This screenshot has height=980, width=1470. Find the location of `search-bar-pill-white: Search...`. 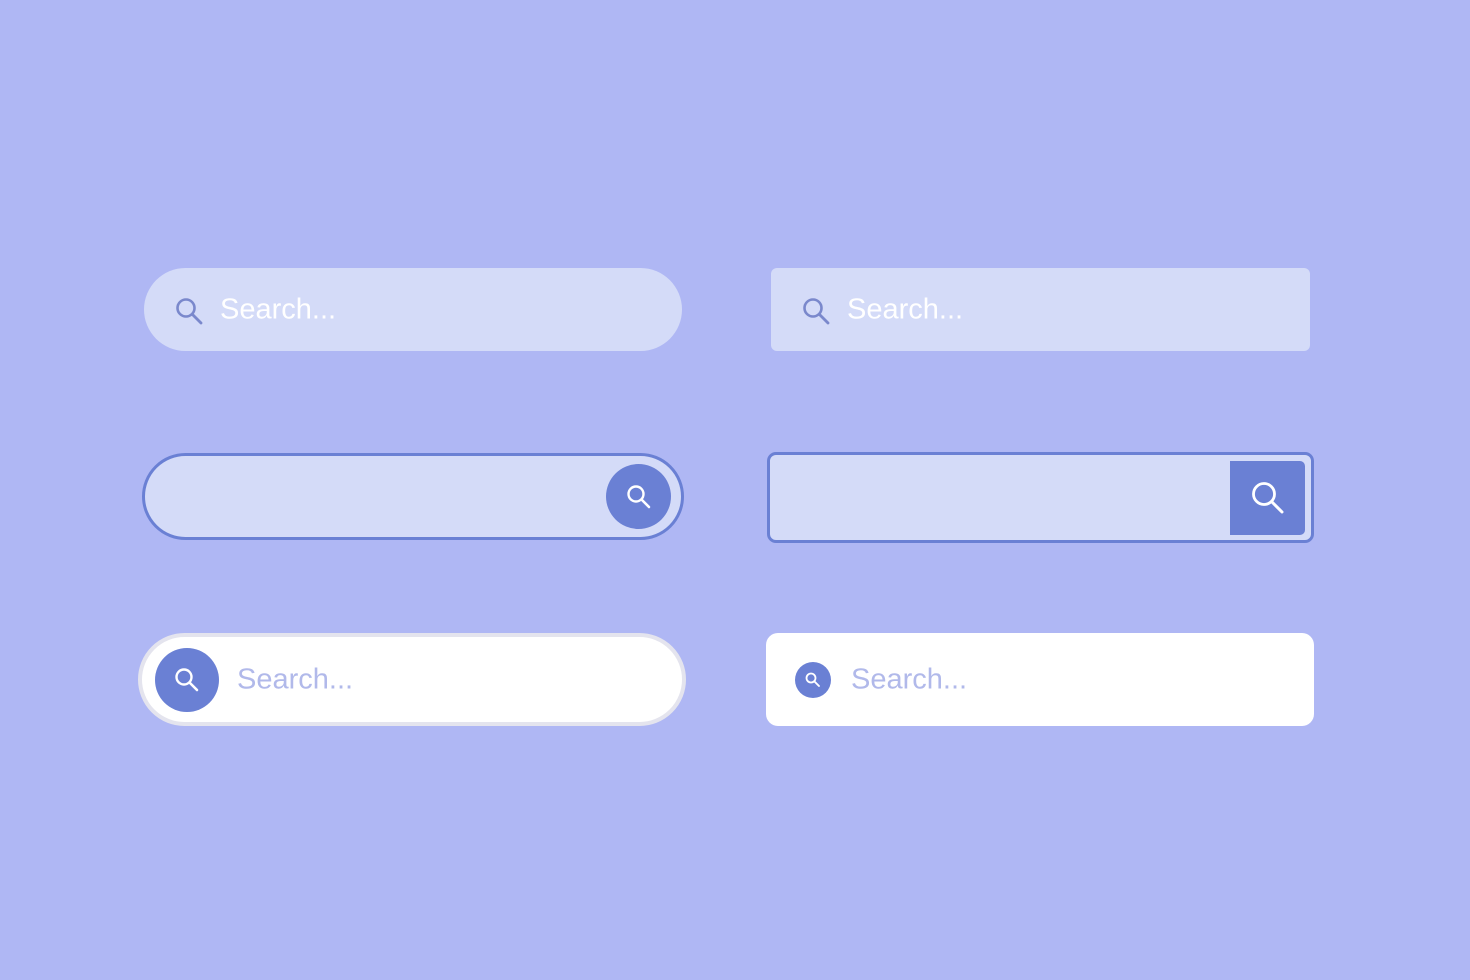

search-bar-pill-white: Search... is located at coordinates (412, 679).